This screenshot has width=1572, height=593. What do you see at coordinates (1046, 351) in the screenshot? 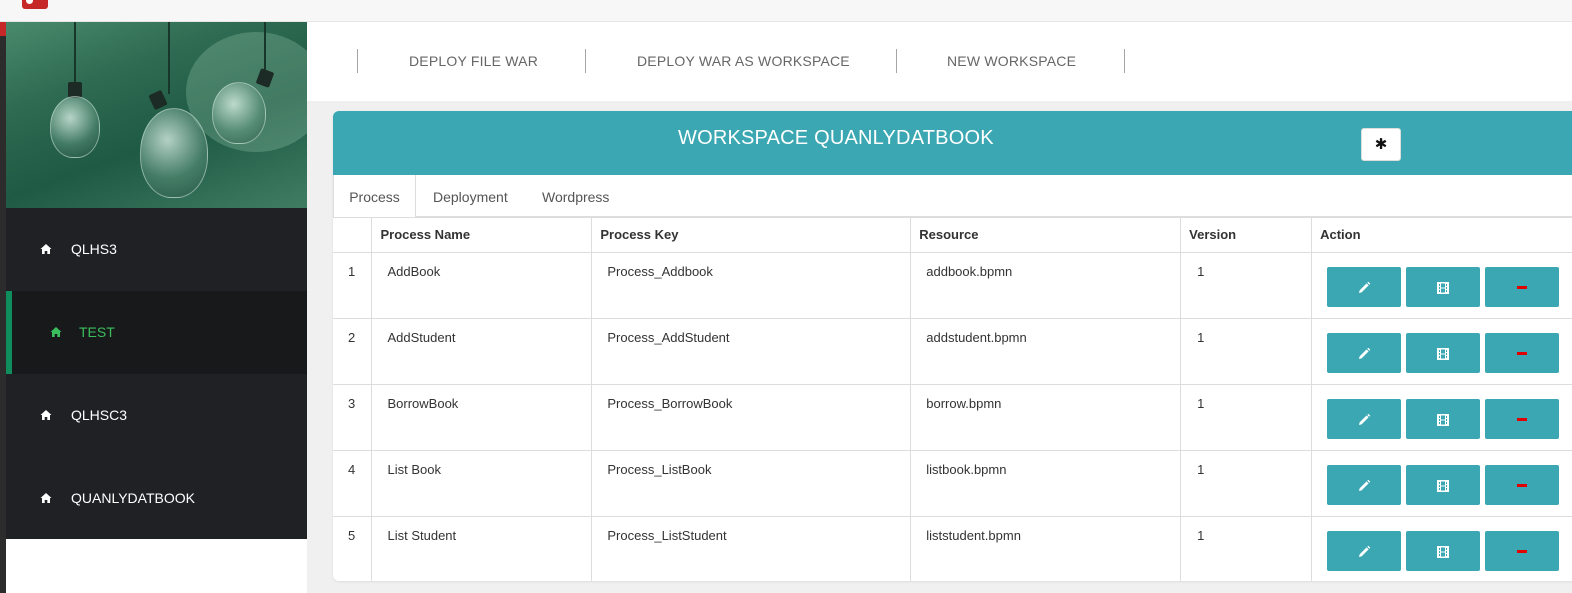
I see `resource: addstudent.bpmn` at bounding box center [1046, 351].